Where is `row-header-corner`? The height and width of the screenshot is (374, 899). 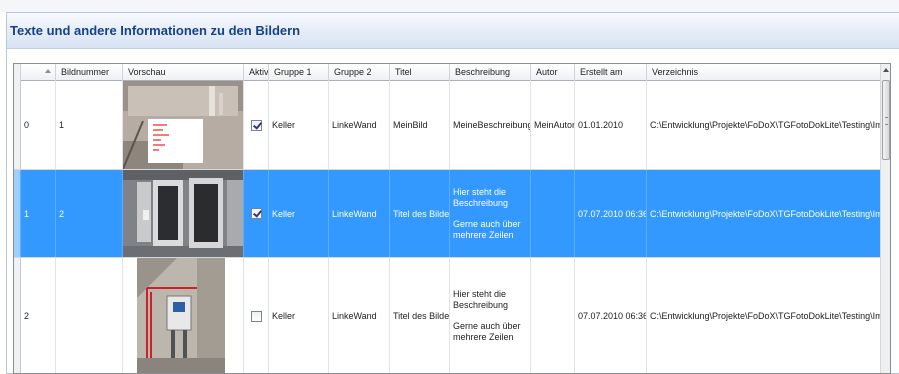 row-header-corner is located at coordinates (17, 72).